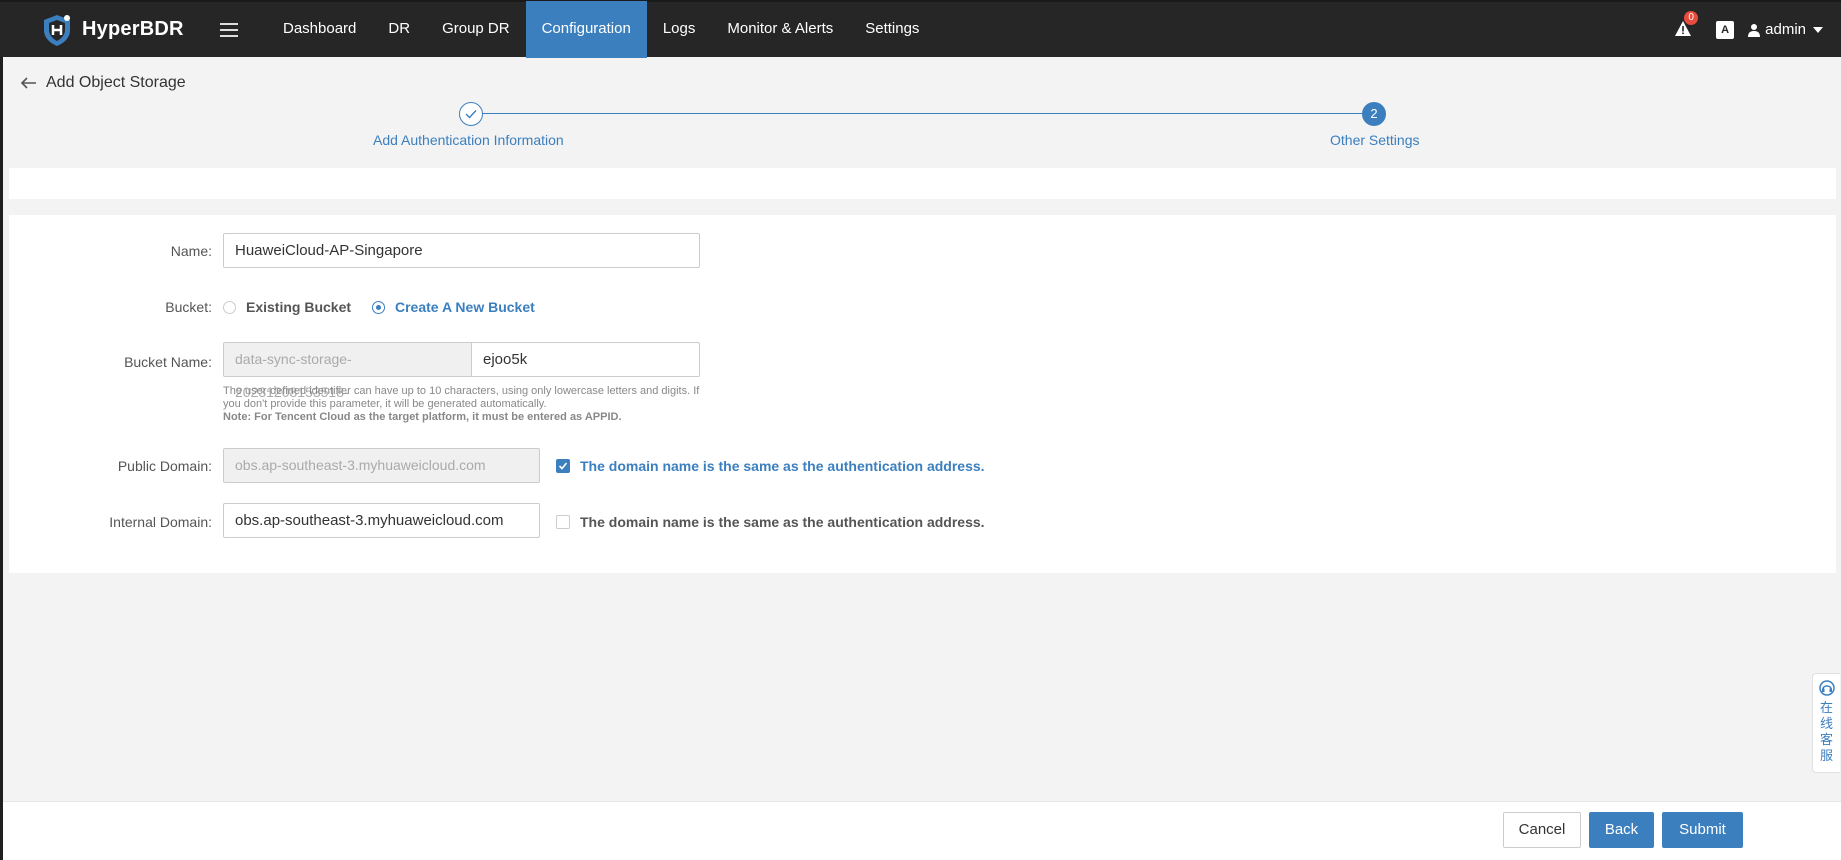 The width and height of the screenshot is (1841, 860). What do you see at coordinates (1691, 17) in the screenshot?
I see `alert-count-badge: 0` at bounding box center [1691, 17].